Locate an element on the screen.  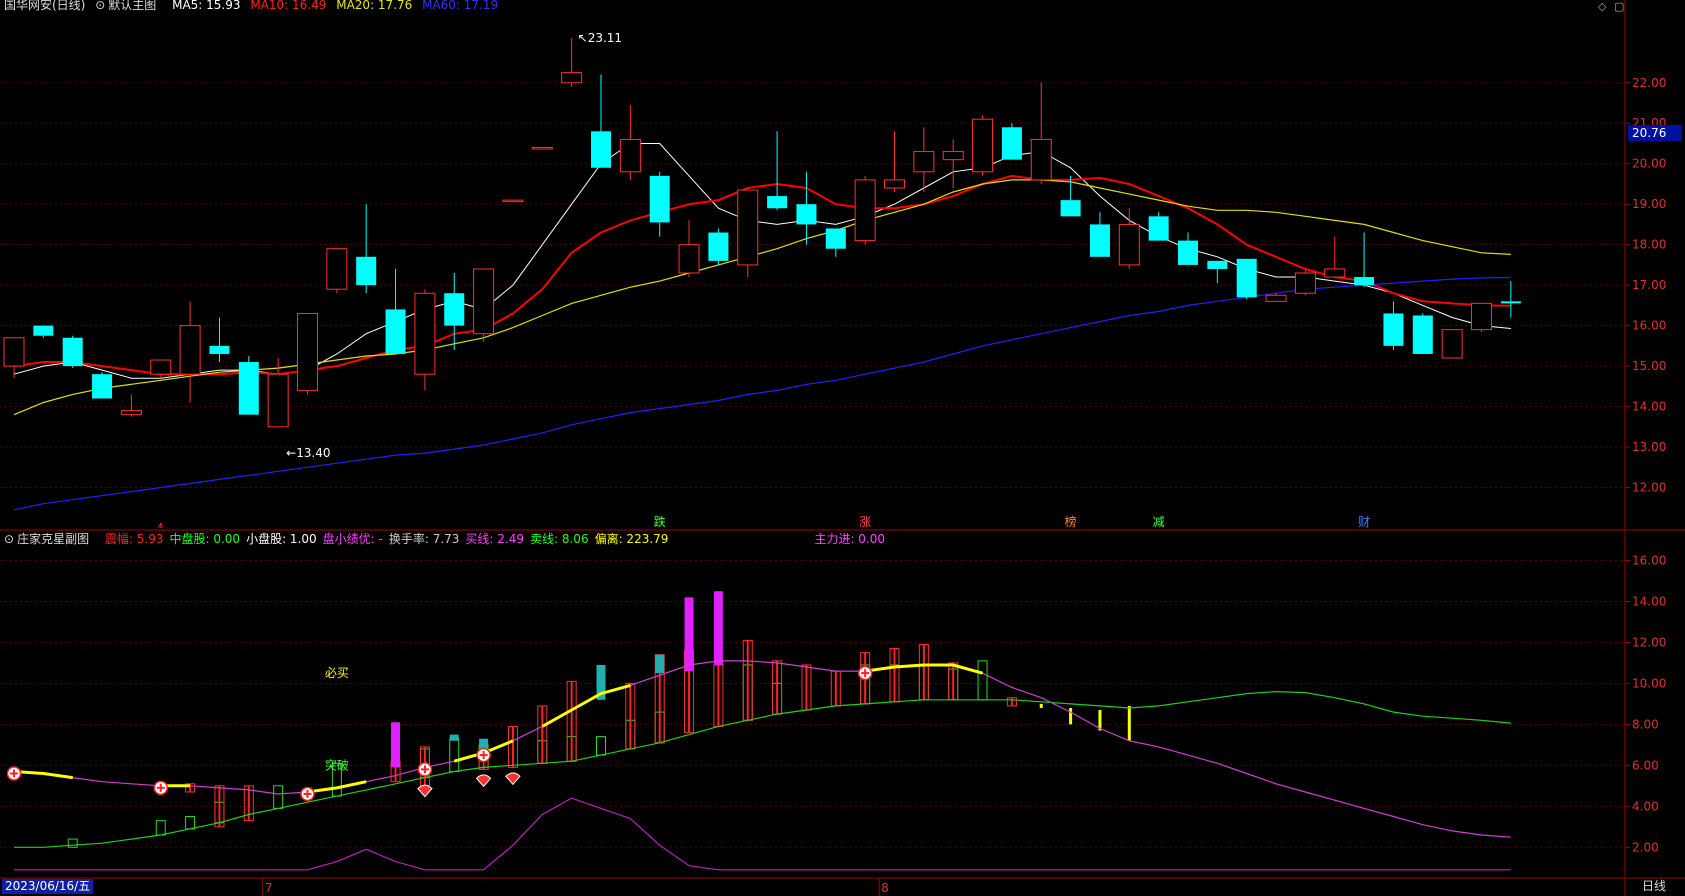
y-tick-label: 10.00 is located at coordinates (1649, 683).